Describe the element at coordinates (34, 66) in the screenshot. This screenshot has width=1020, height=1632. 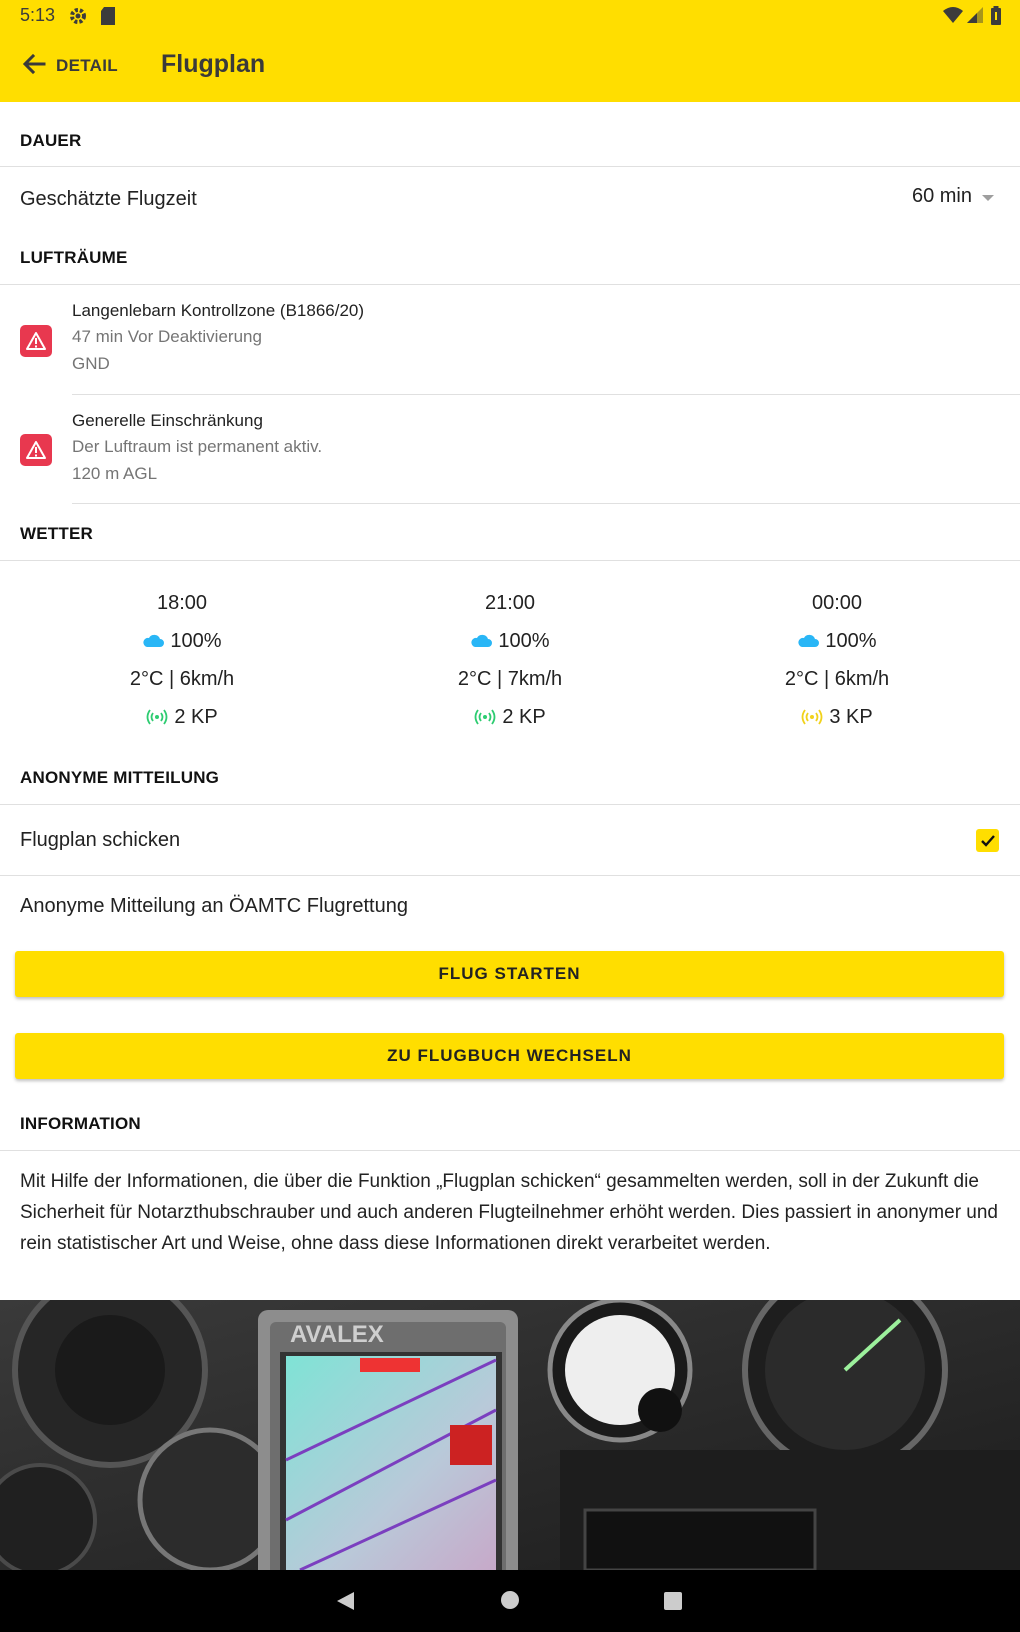
I see `arrow-back-icon` at that location.